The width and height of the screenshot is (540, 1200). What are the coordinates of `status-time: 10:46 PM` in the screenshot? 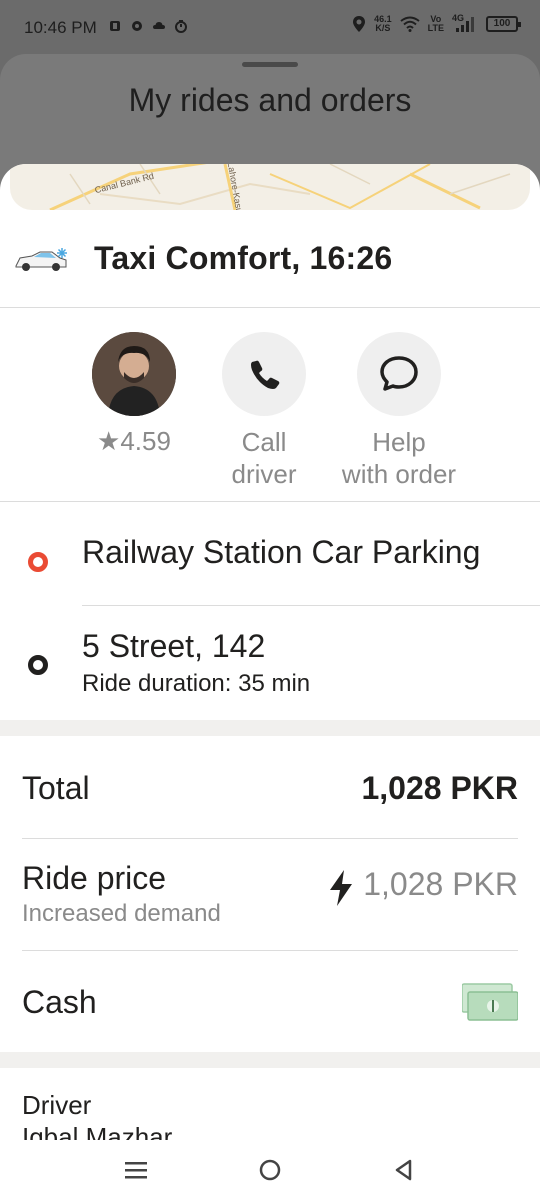 It's located at (60, 27).